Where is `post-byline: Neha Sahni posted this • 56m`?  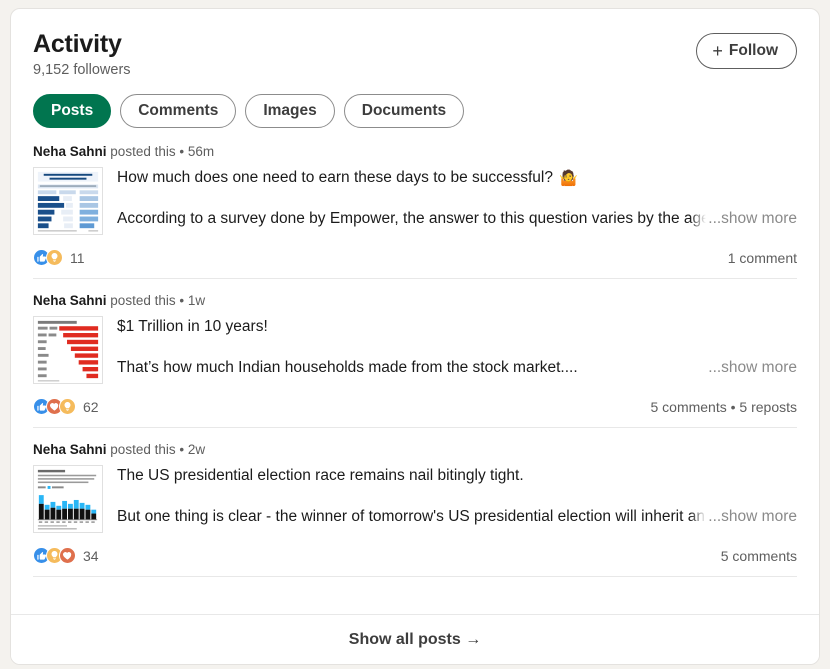 post-byline: Neha Sahni posted this • 56m is located at coordinates (415, 151).